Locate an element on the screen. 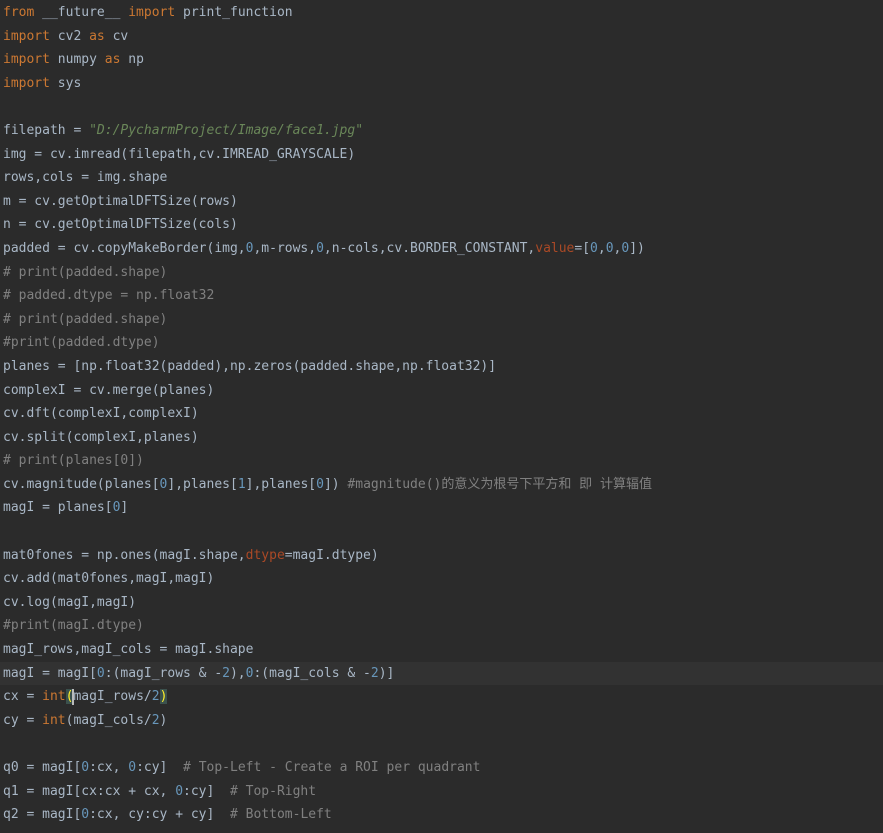  code-line: cv.split(complexI,planes) is located at coordinates (441, 438).